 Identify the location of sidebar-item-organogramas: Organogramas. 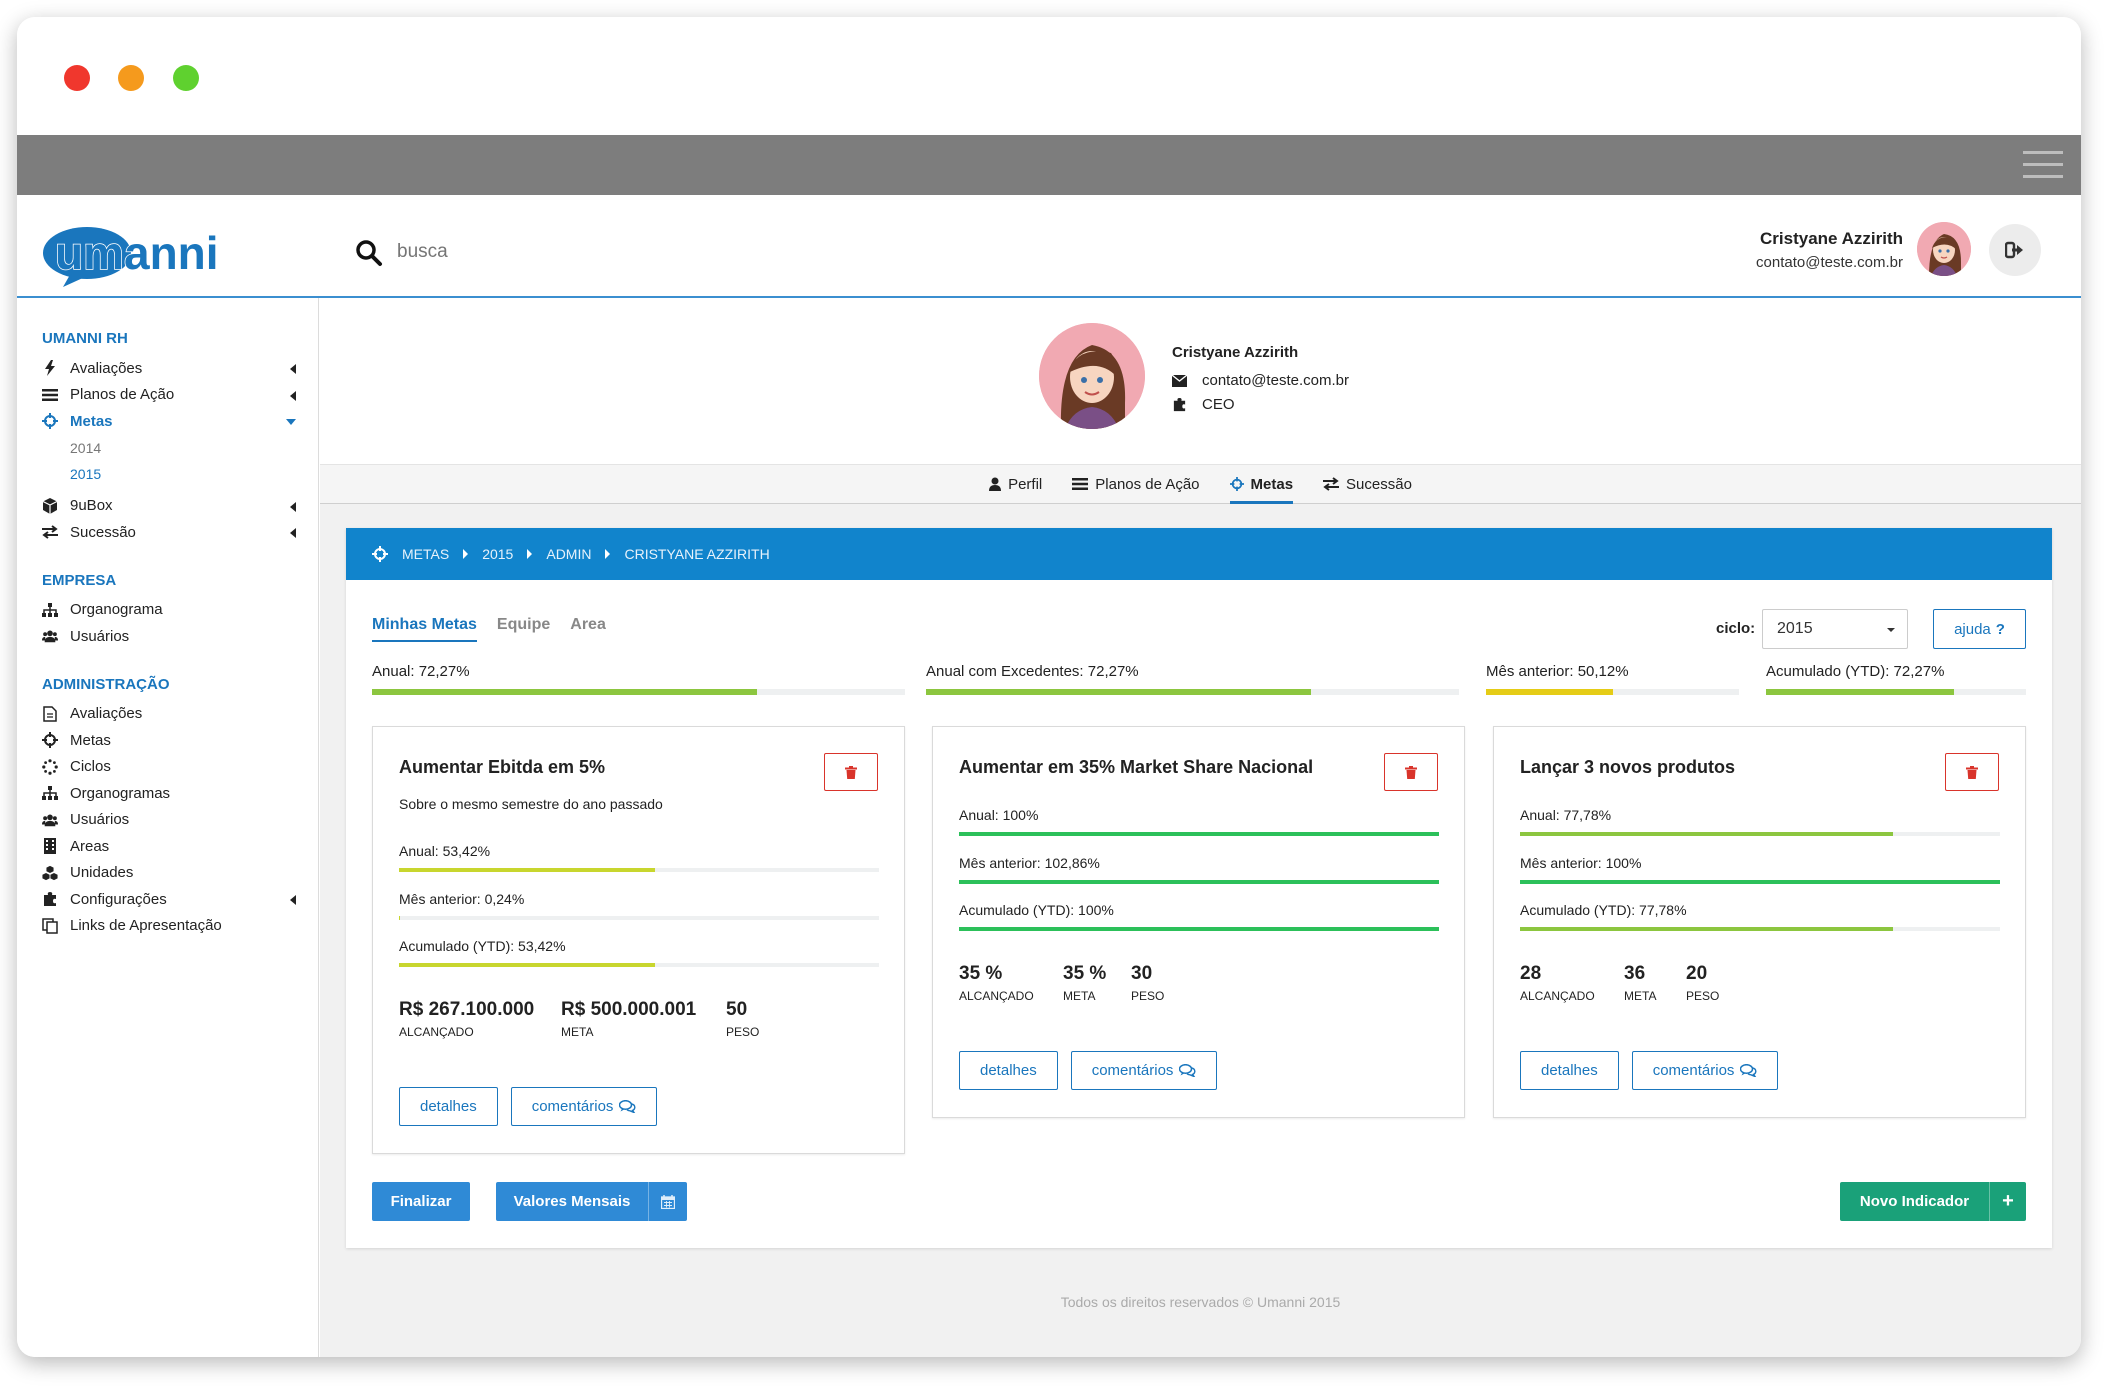
(167, 793).